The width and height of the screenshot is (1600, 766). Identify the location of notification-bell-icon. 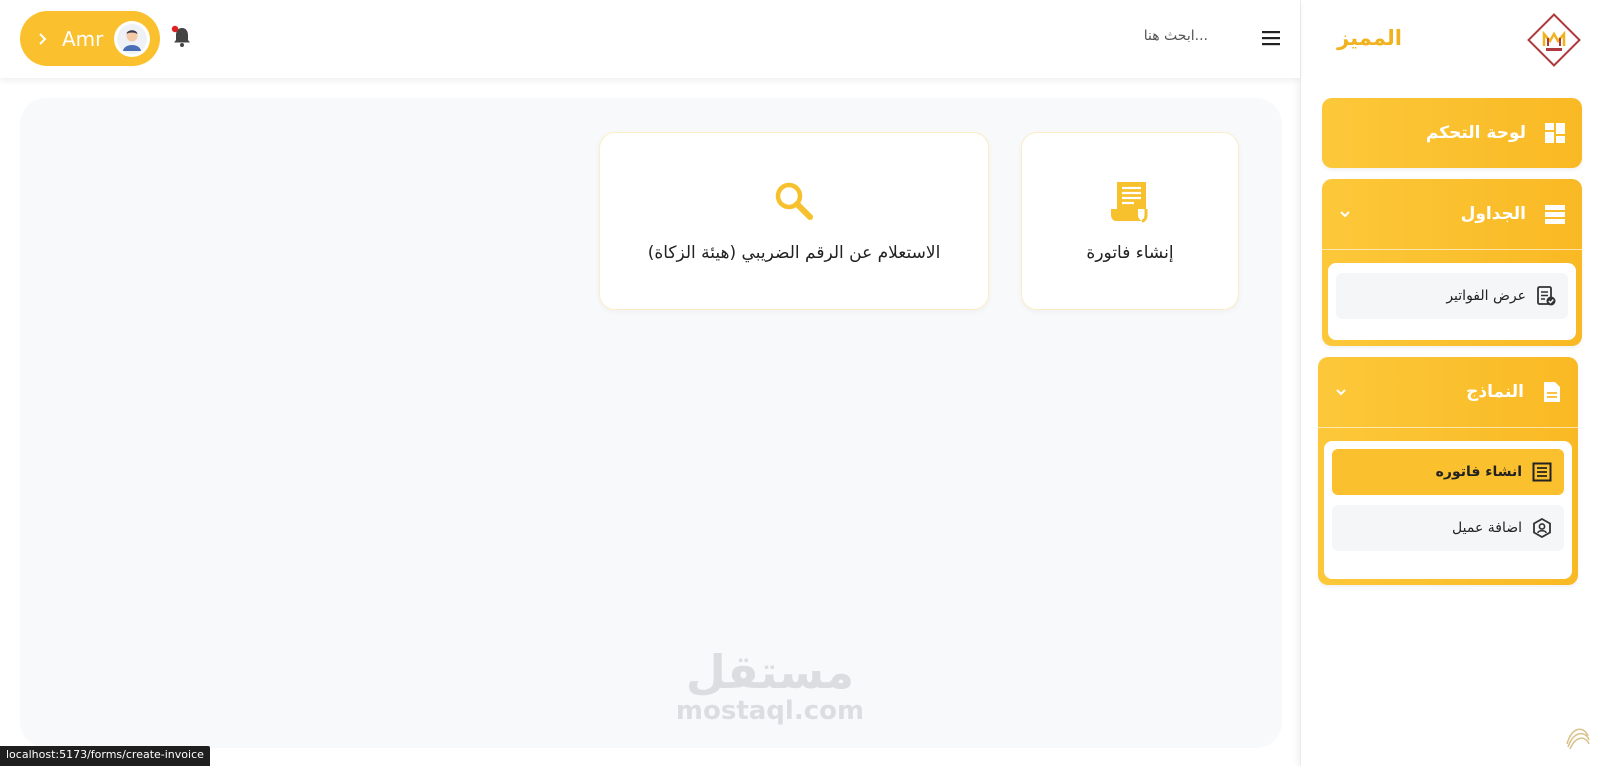
(182, 36).